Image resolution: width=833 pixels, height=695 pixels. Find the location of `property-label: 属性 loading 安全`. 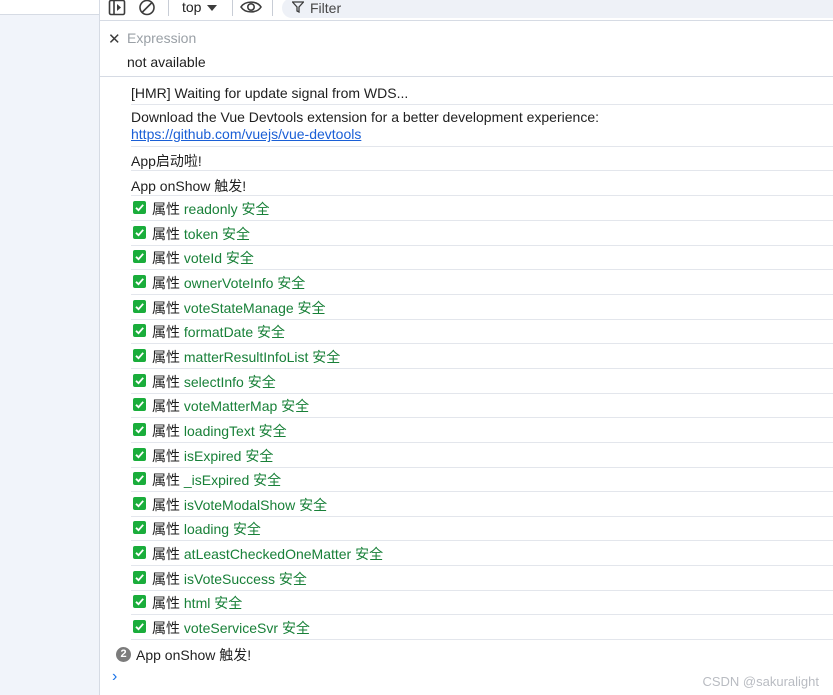

property-label: 属性 loading 安全 is located at coordinates (206, 529).